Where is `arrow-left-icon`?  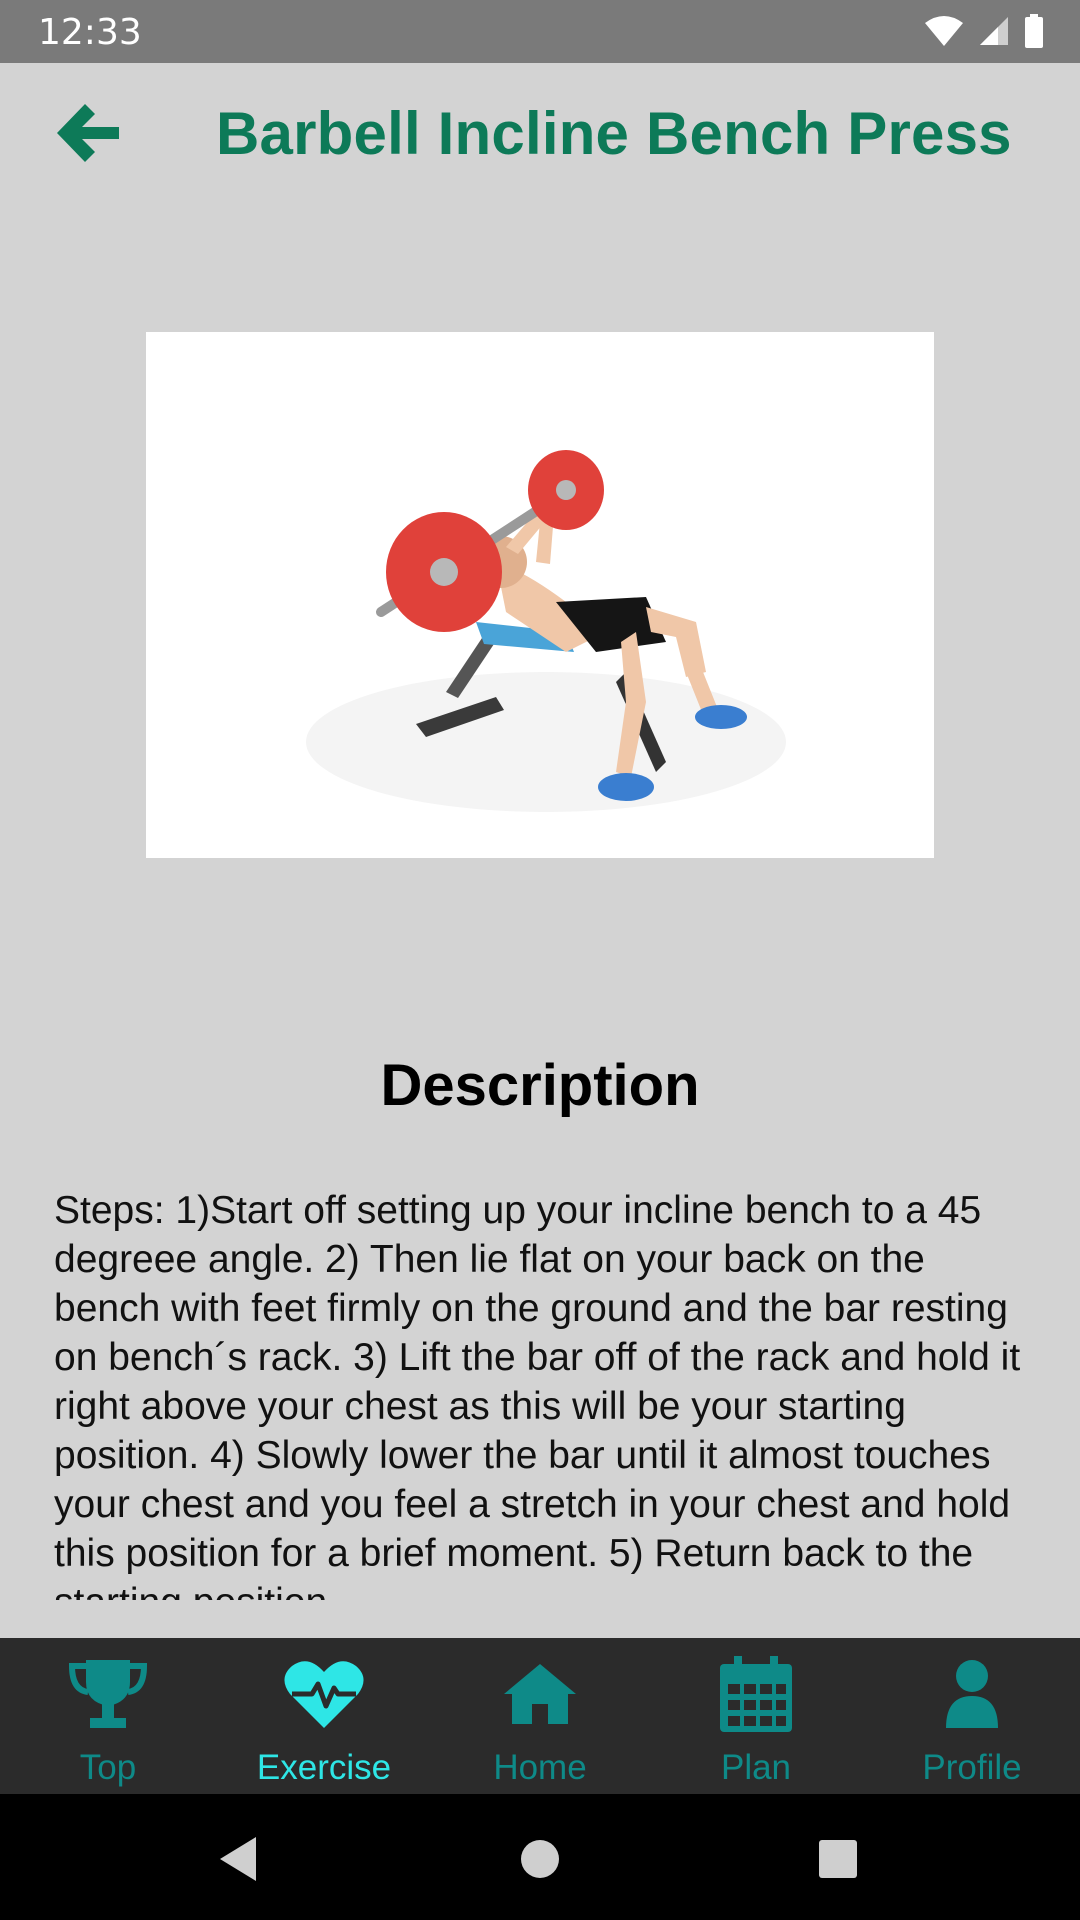 arrow-left-icon is located at coordinates (88, 133).